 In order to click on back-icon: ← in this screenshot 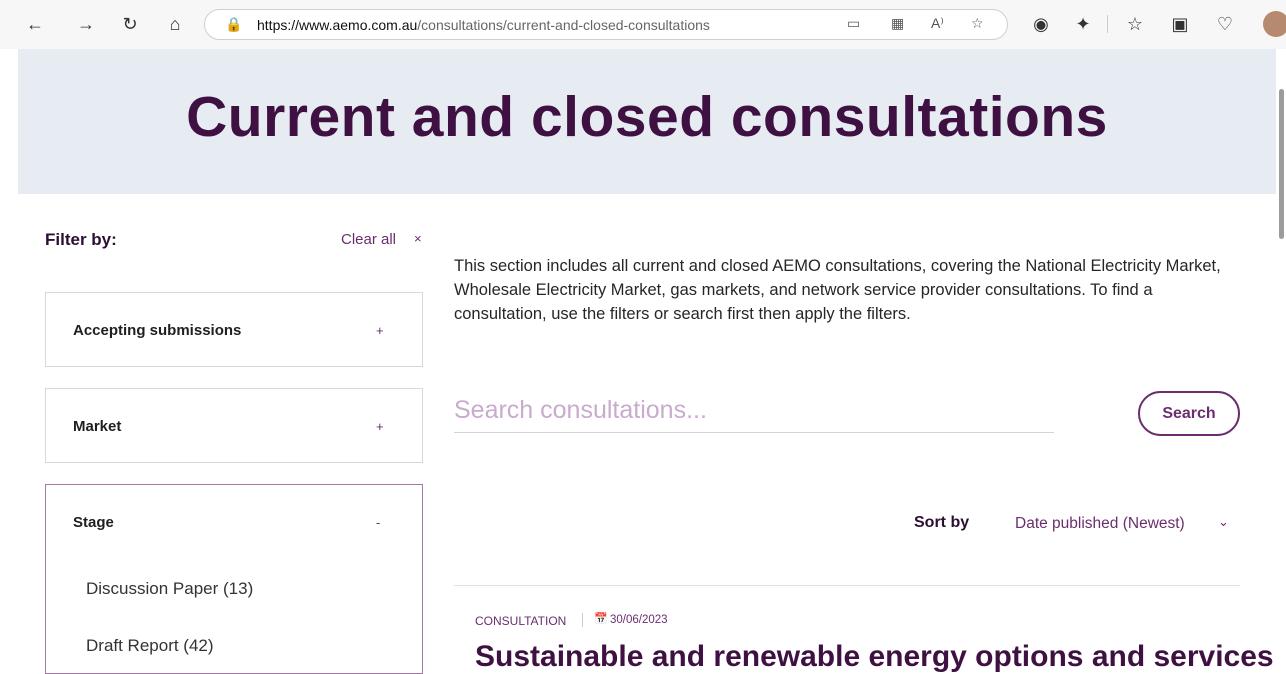, I will do `click(35, 24)`.